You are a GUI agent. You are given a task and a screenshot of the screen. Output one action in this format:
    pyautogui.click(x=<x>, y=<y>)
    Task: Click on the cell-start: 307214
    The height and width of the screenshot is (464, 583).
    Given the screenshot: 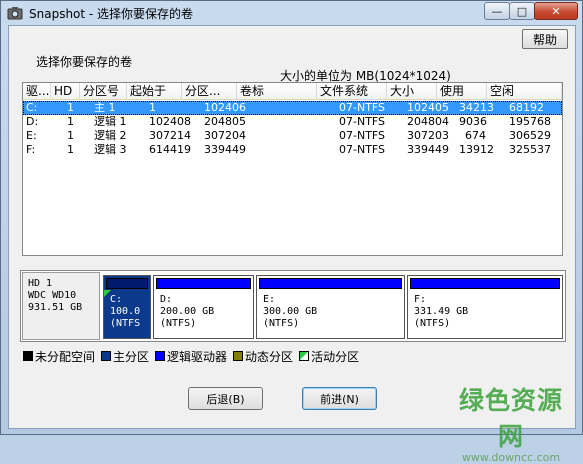 What is the action you would take?
    pyautogui.click(x=170, y=135)
    